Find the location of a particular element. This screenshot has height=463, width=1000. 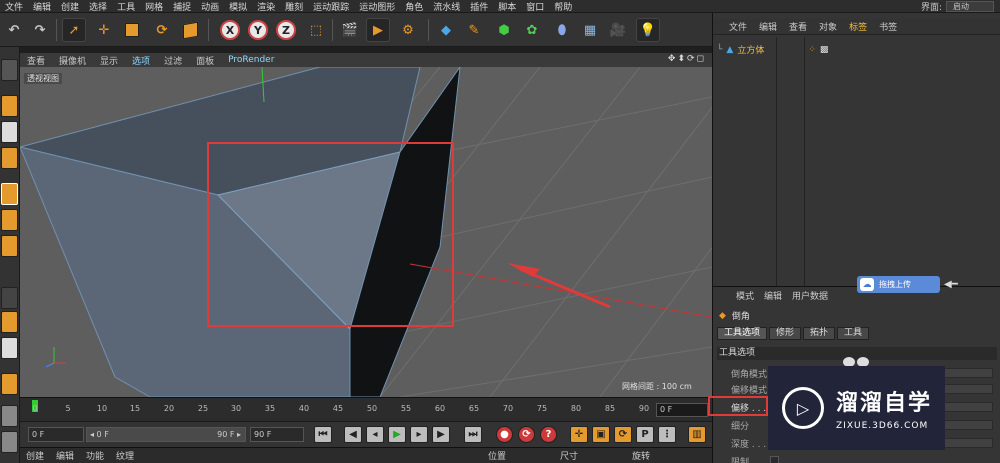

drag-upload-button: ☁ 拖拽上传 is located at coordinates (898, 284).